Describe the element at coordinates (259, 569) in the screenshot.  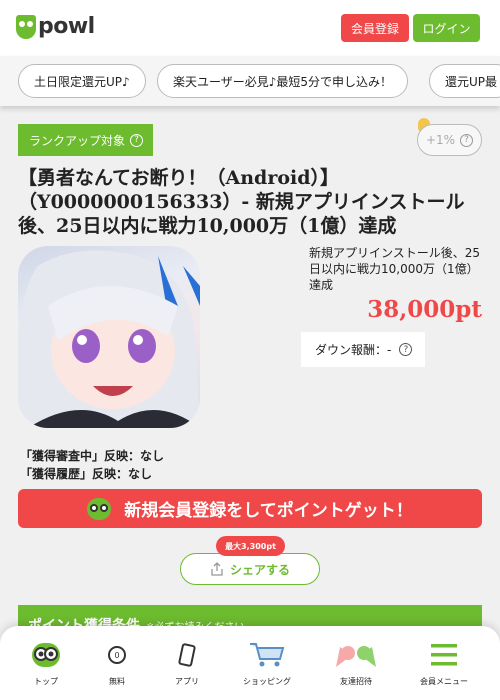
I see `share-label: シェアする` at that location.